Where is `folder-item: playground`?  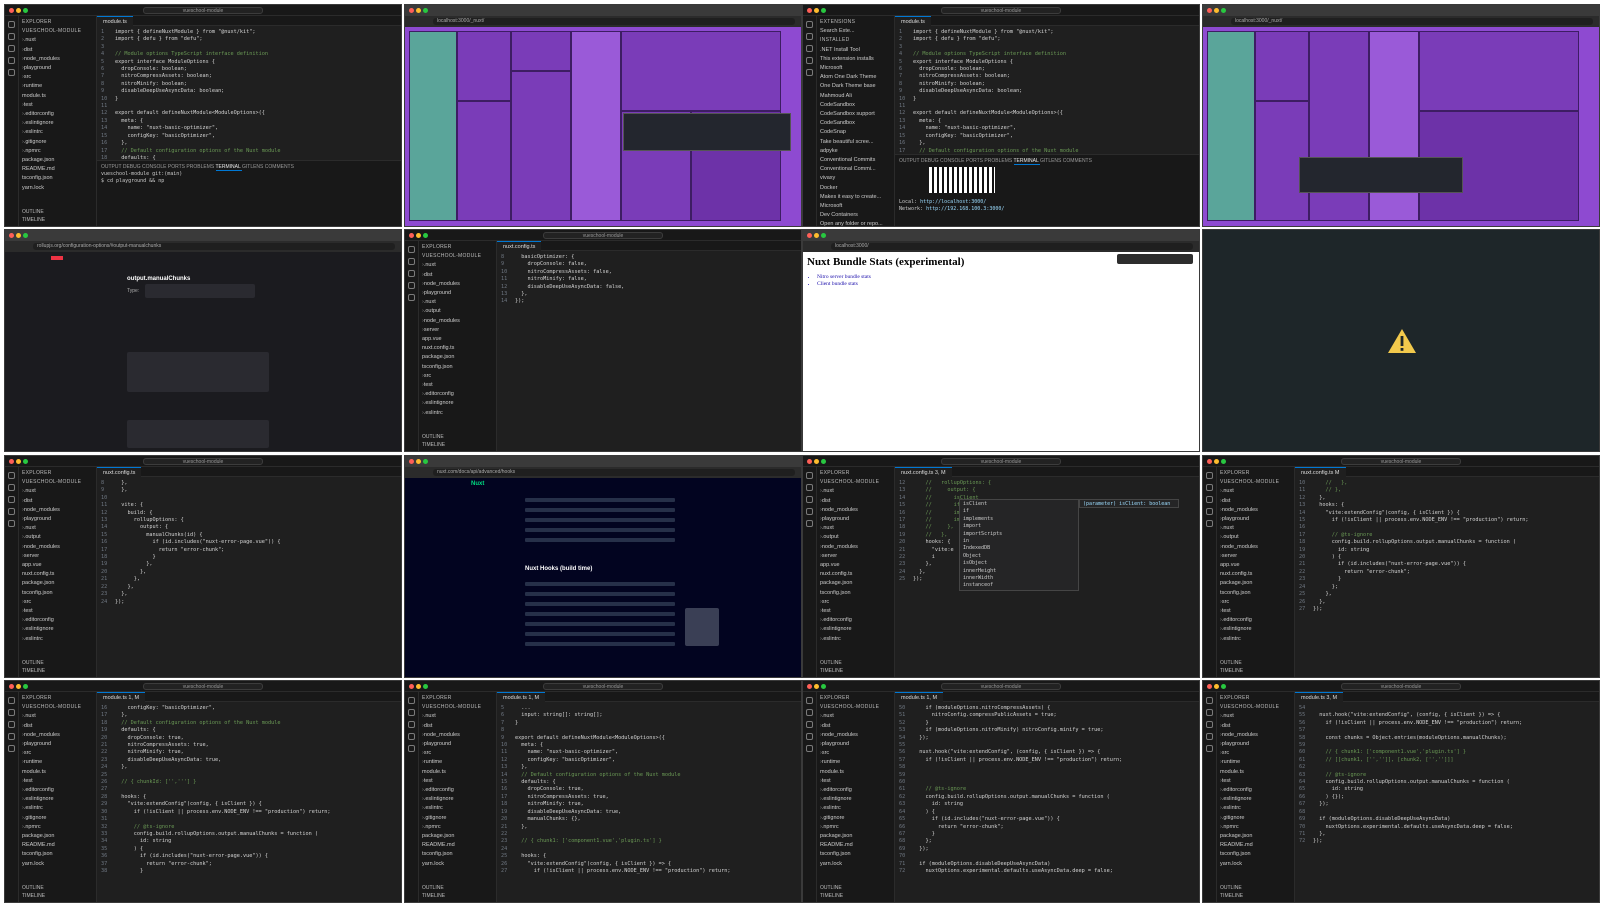
folder-item: playground is located at coordinates (855, 519).